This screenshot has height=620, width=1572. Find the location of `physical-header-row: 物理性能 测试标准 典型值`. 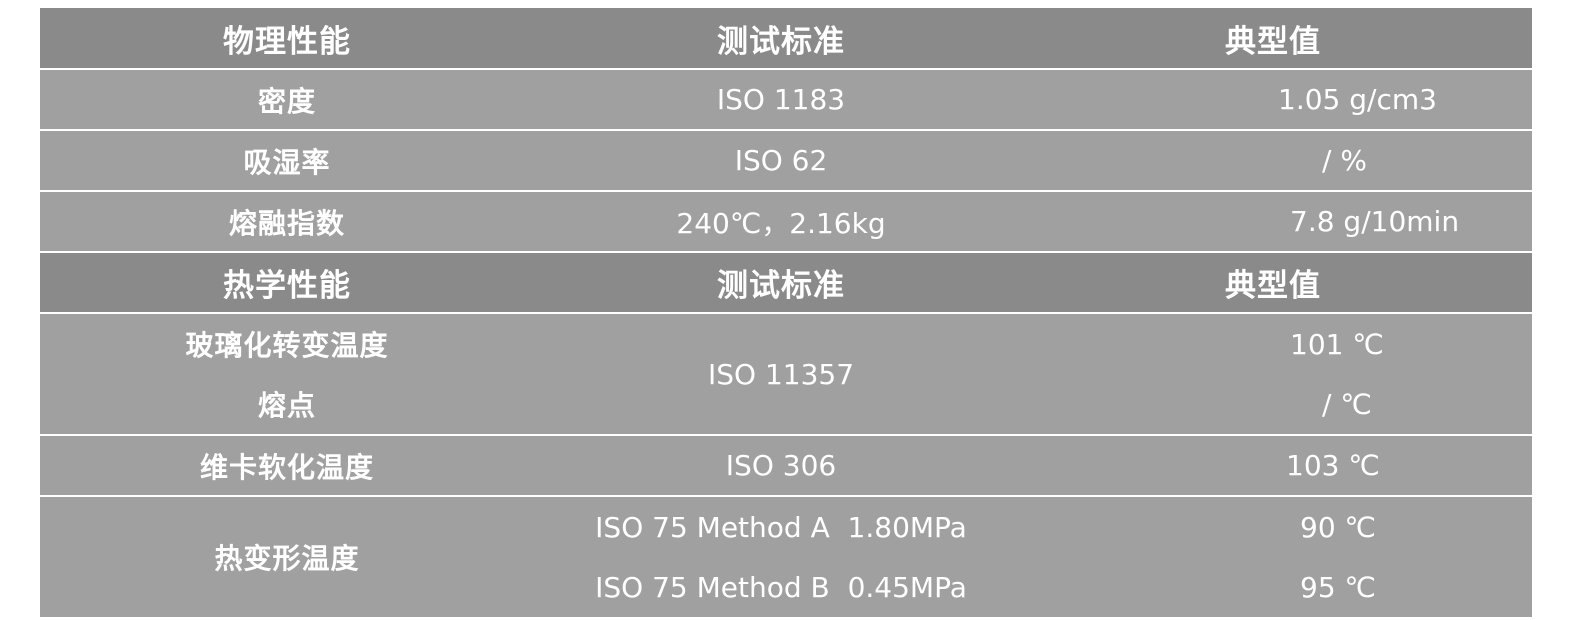

physical-header-row: 物理性能 测试标准 典型值 is located at coordinates (786, 38).